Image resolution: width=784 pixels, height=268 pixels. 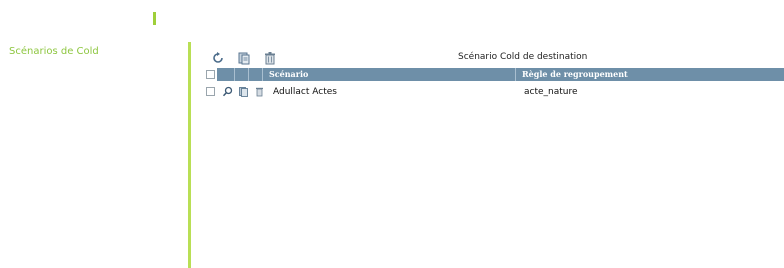 I want to click on search-icon, so click(x=227, y=92).